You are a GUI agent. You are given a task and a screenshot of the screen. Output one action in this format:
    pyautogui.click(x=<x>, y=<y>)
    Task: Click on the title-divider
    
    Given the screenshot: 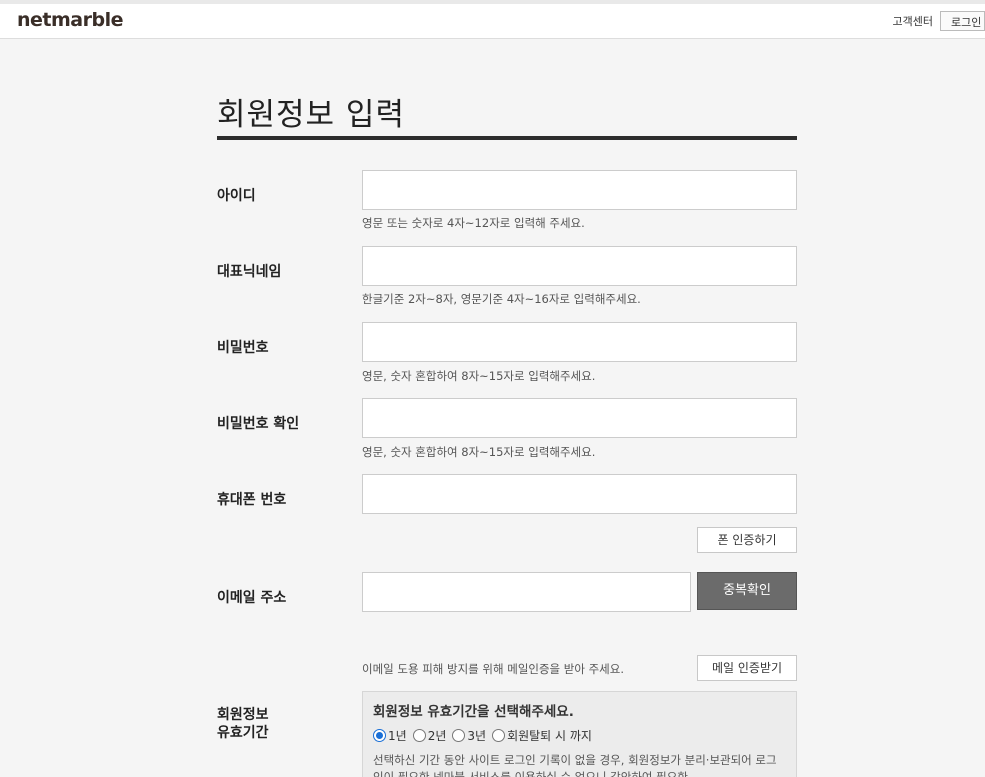 What is the action you would take?
    pyautogui.click(x=507, y=138)
    